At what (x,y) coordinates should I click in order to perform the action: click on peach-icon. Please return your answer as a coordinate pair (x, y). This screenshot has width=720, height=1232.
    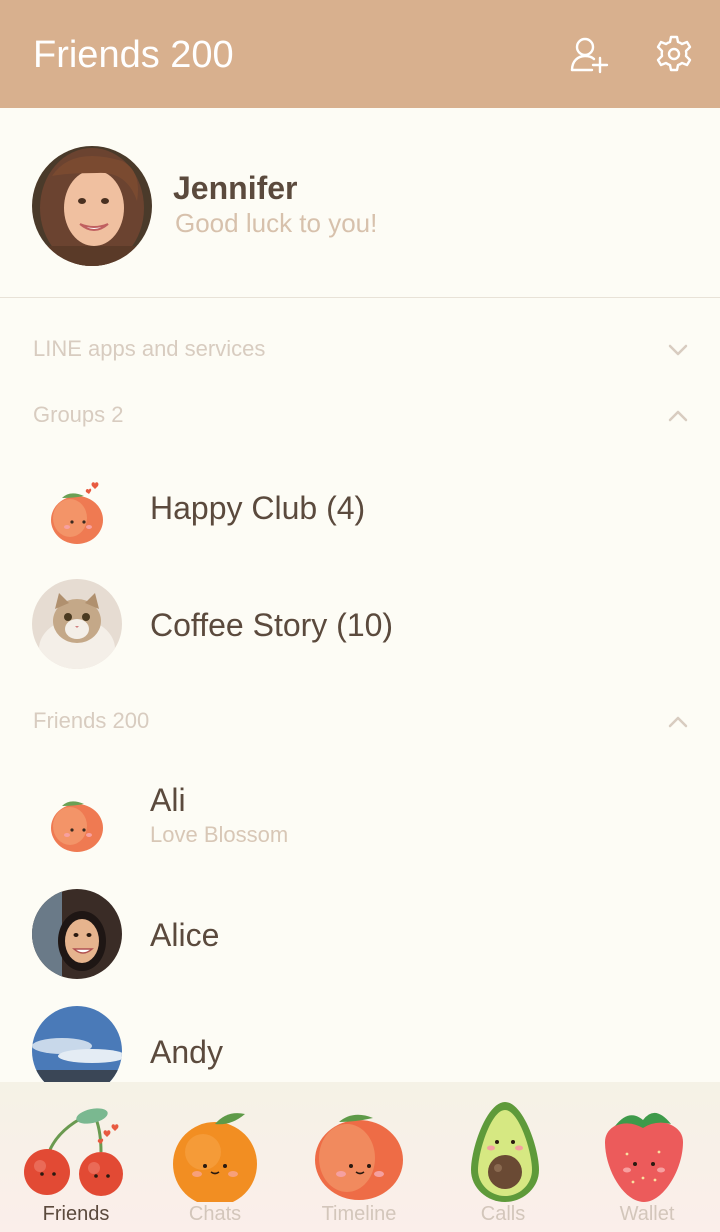
    Looking at the image, I should click on (359, 1157).